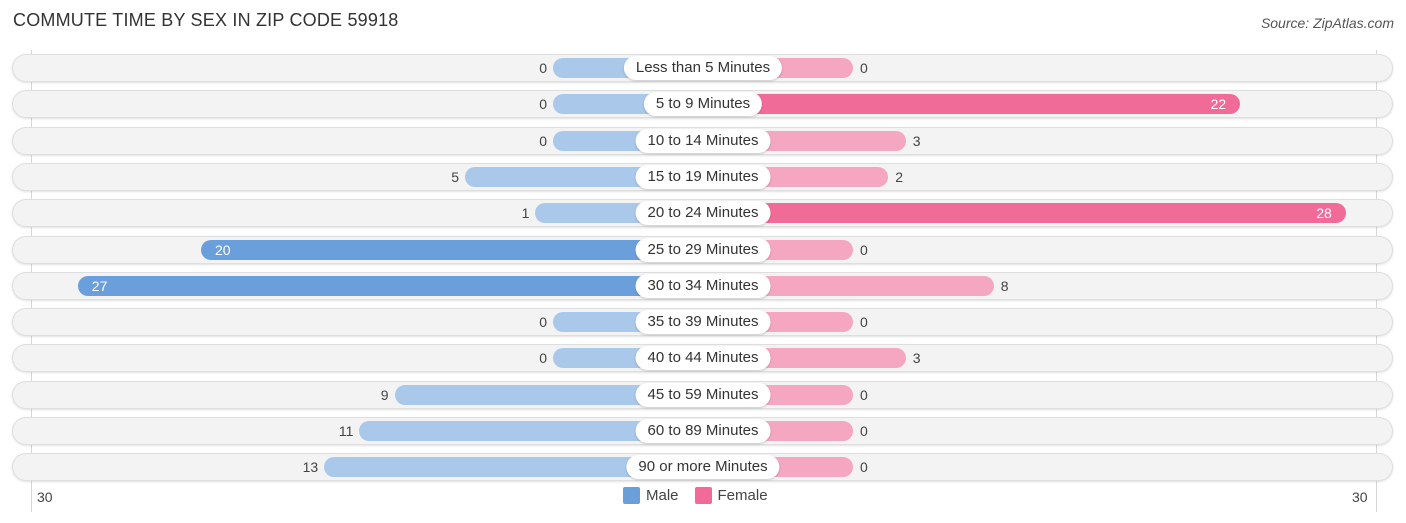 The width and height of the screenshot is (1406, 523). Describe the element at coordinates (1004, 285) in the screenshot. I see `value-label-female: 8` at that location.